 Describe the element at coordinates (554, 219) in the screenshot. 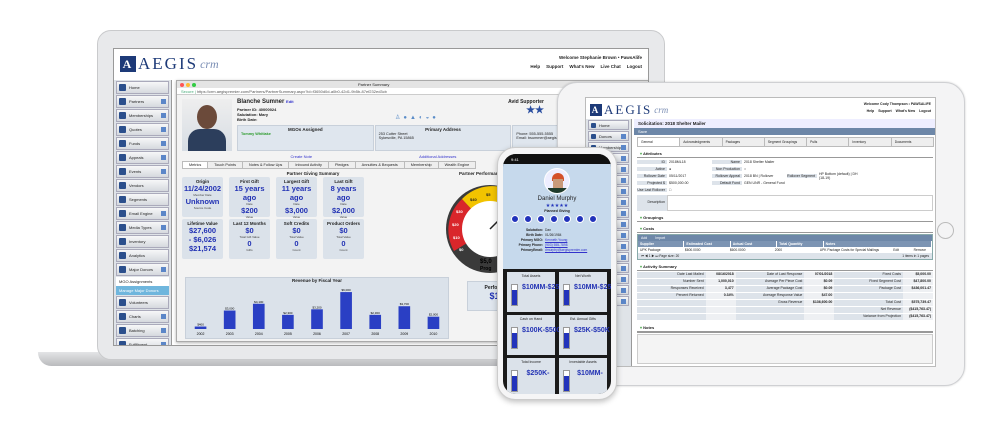

I see `money-icon` at that location.